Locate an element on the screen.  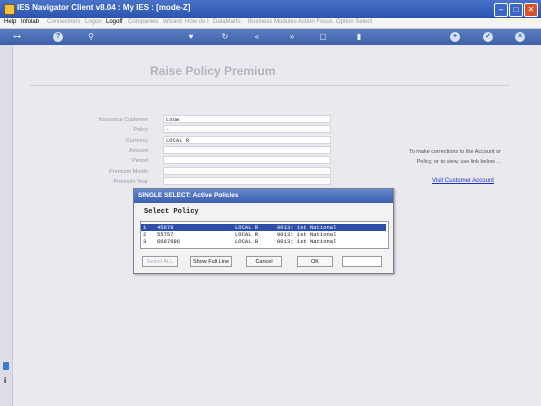
menu-wizard: Wizard is located at coordinates (172, 22).